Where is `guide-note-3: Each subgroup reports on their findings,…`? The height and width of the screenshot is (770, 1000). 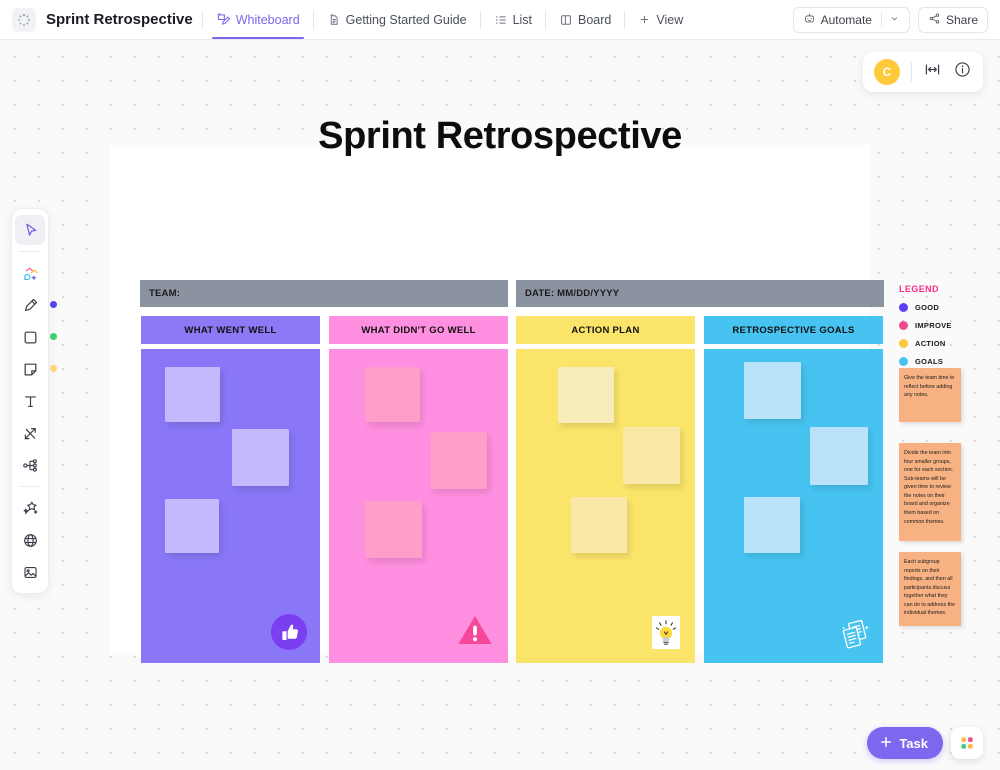
guide-note-3: Each subgroup reports on their findings,… is located at coordinates (930, 589).